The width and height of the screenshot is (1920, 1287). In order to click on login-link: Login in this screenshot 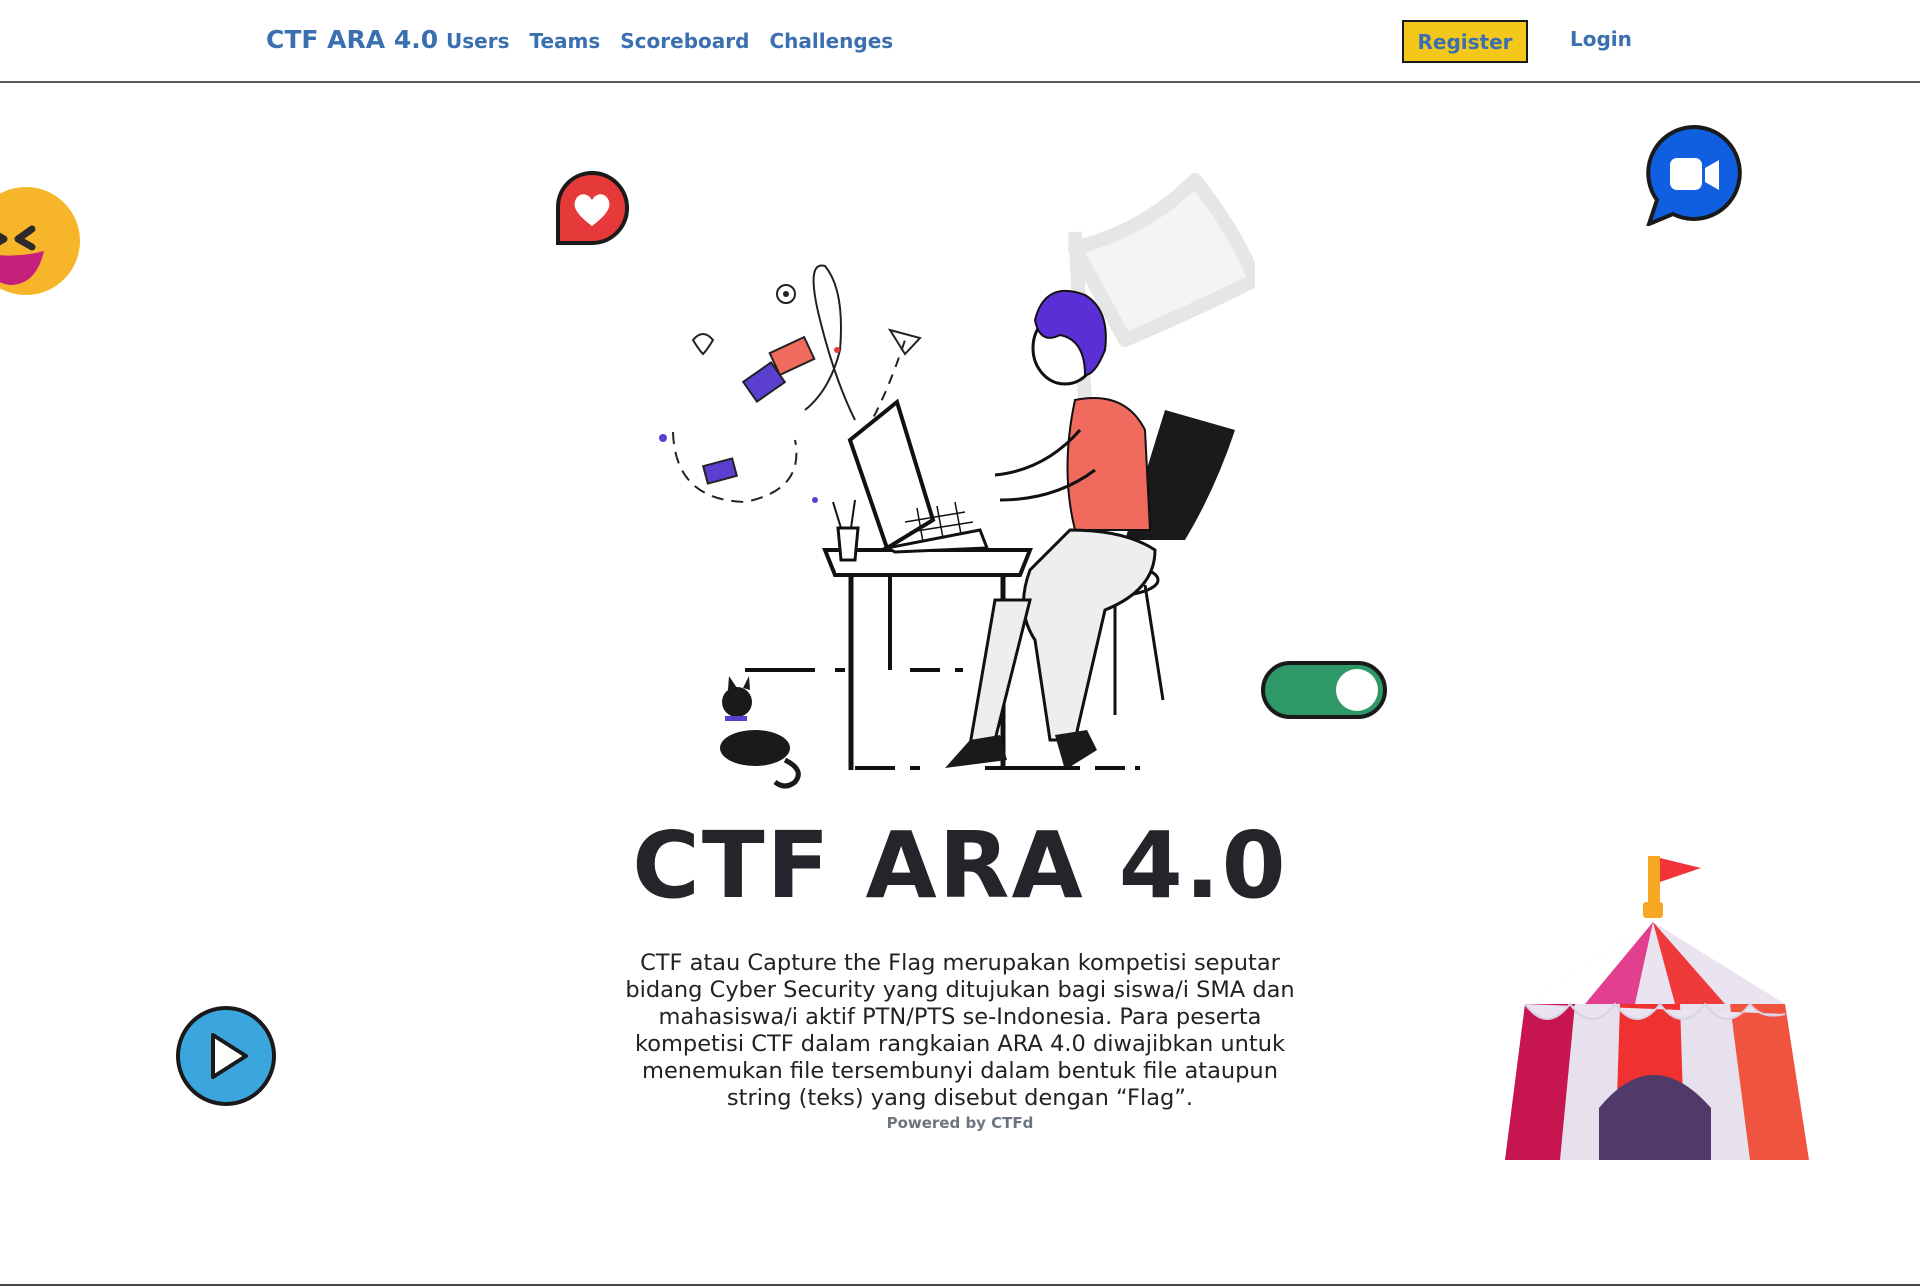, I will do `click(1601, 39)`.